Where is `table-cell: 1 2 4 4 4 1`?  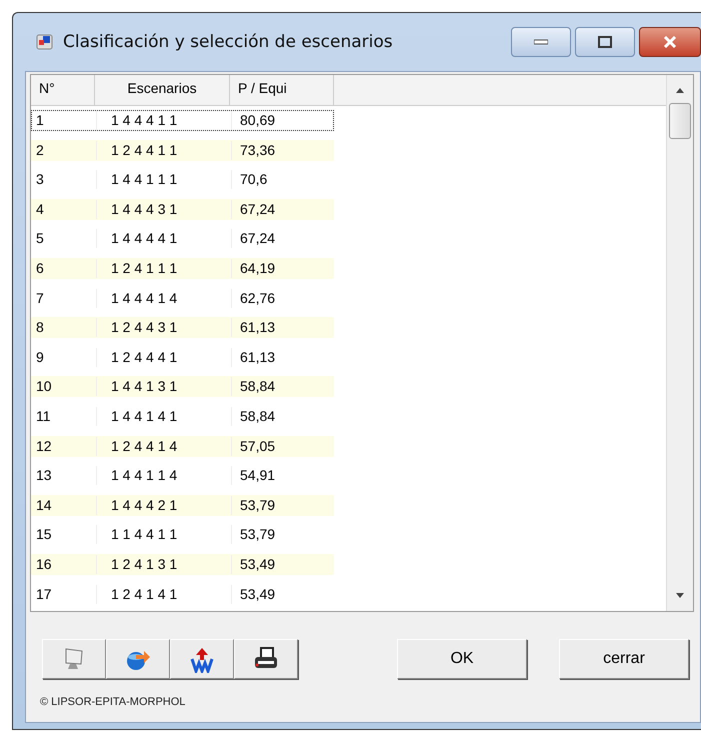 table-cell: 1 2 4 4 4 1 is located at coordinates (163, 357).